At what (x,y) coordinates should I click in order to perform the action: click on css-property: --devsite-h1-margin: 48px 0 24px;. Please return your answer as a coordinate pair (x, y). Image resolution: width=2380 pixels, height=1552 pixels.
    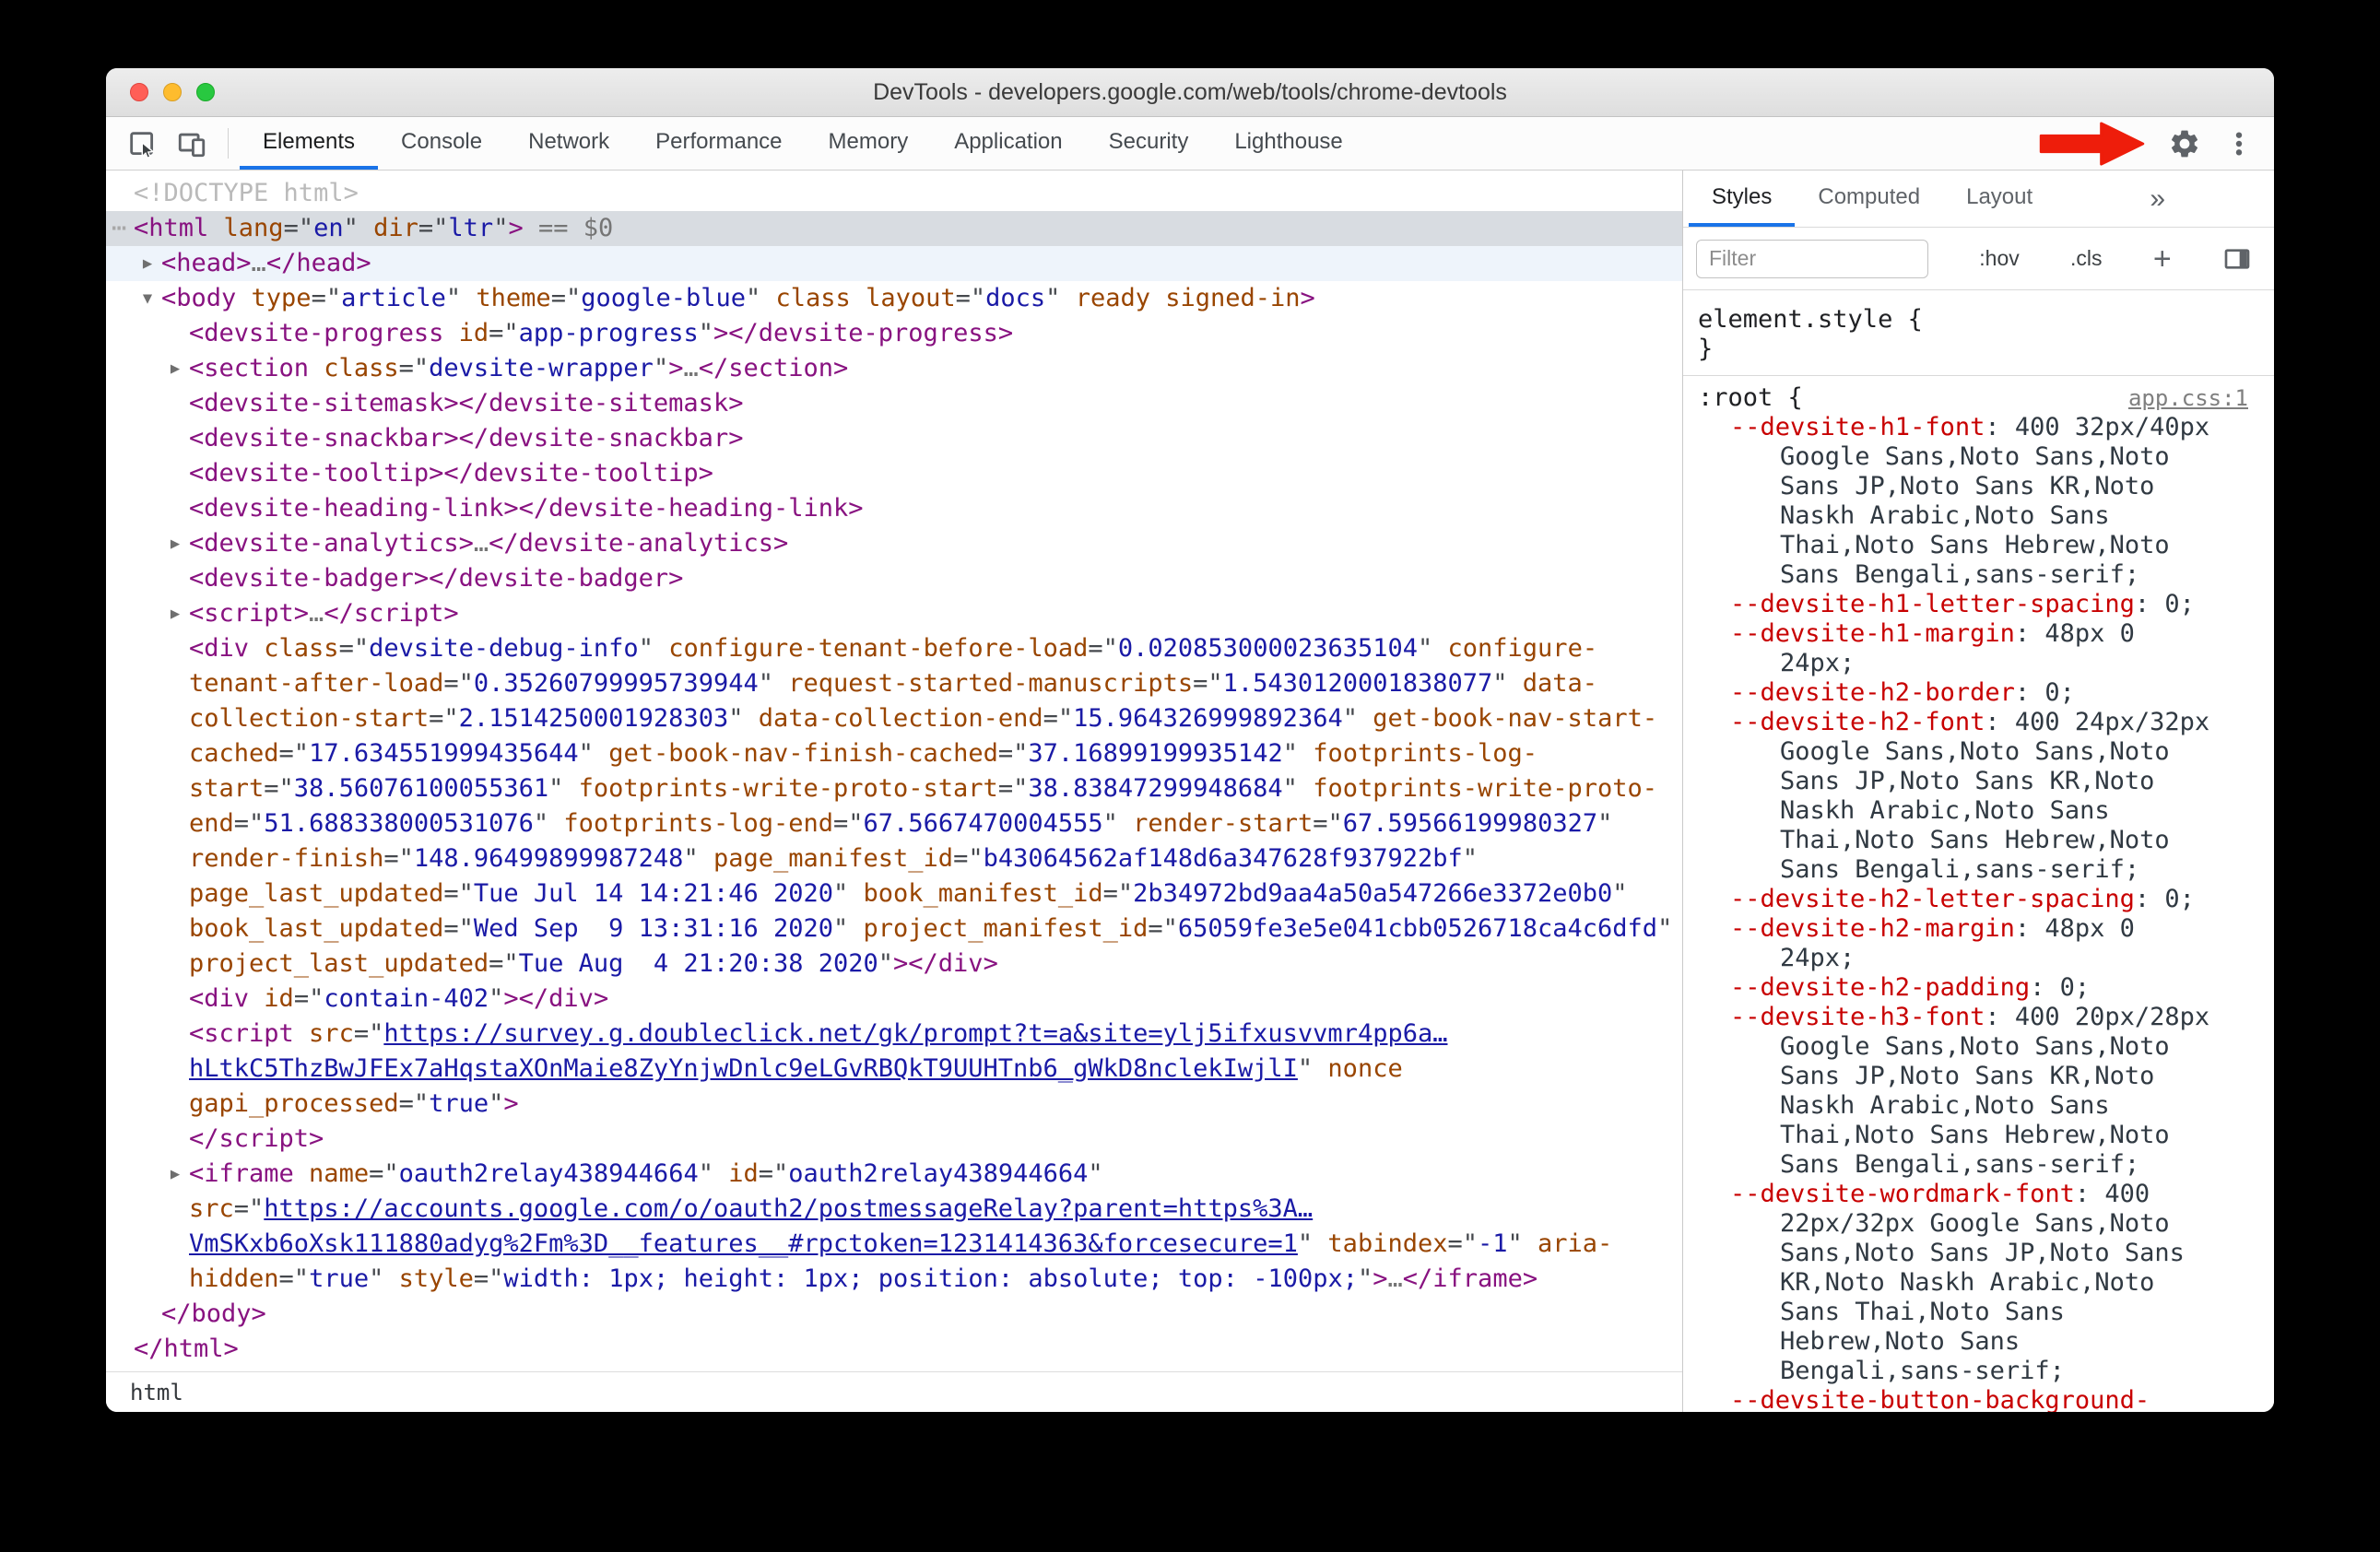
    Looking at the image, I should click on (1978, 648).